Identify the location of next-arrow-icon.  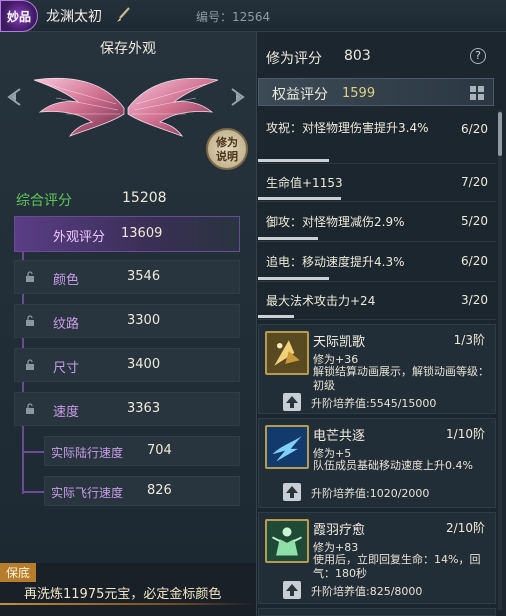
(237, 97).